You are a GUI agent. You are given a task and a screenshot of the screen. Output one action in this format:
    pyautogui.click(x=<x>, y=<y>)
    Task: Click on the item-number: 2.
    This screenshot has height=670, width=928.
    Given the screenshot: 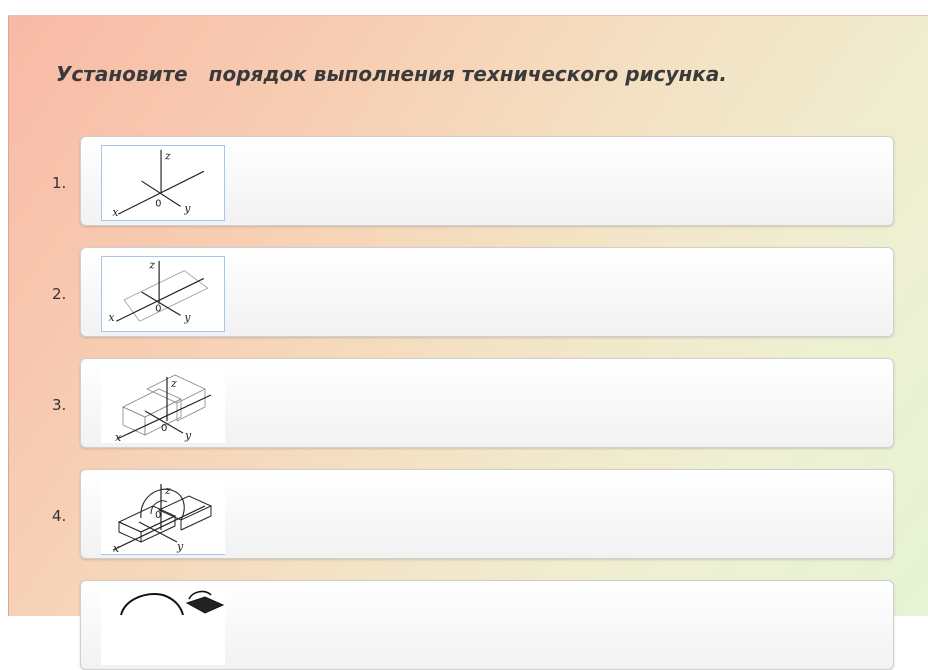 What is the action you would take?
    pyautogui.click(x=59, y=294)
    